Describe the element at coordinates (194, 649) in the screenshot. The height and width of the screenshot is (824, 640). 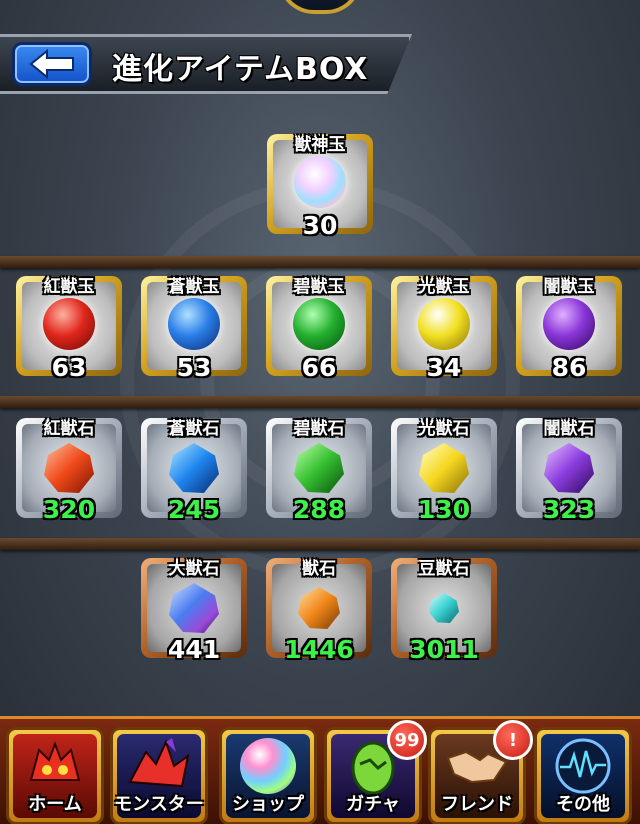
I see `item-count: 441` at that location.